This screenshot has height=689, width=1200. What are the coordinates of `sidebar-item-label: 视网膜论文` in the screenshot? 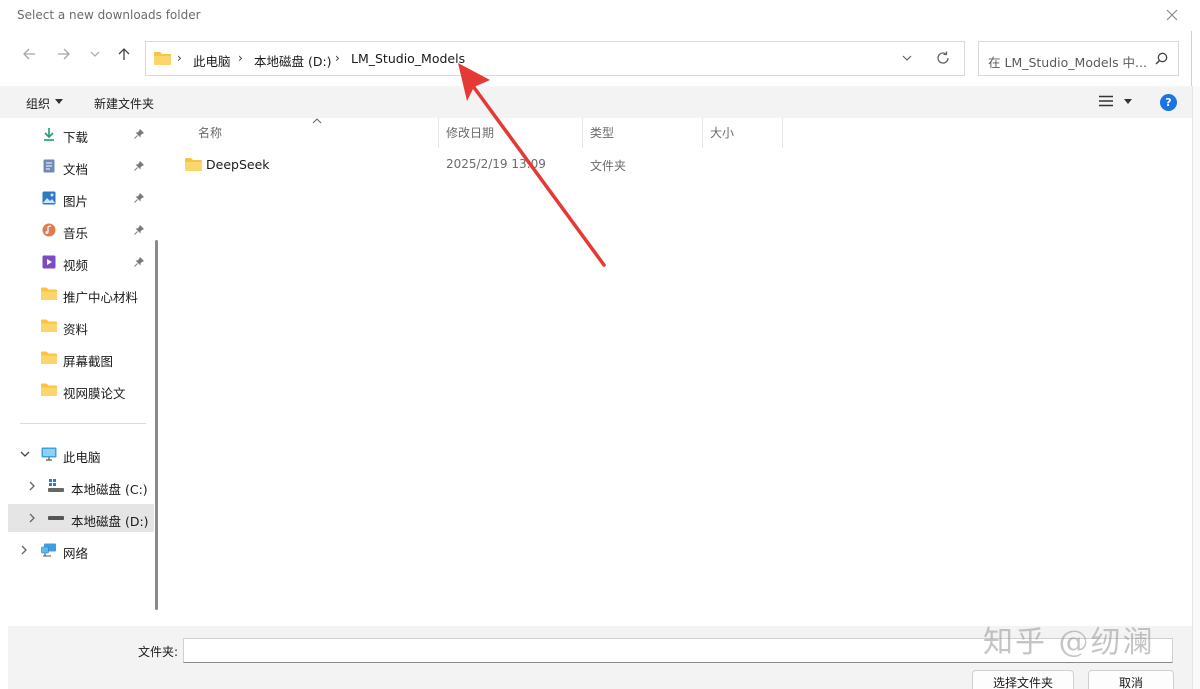 It's located at (94, 393).